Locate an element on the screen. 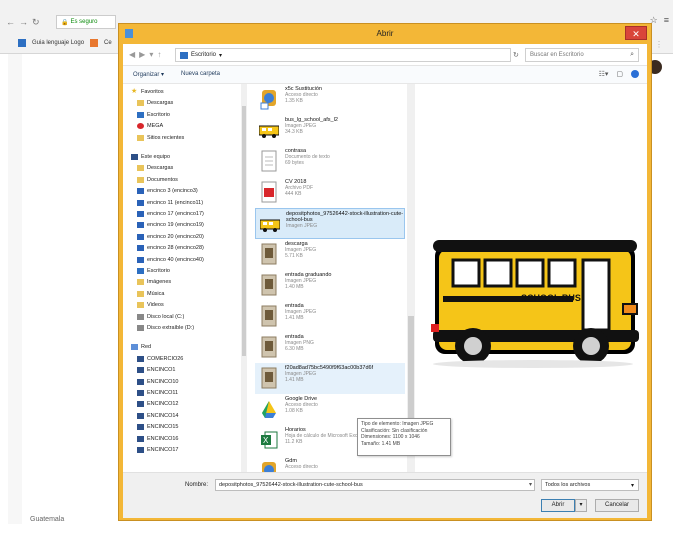 The width and height of the screenshot is (673, 537). sidebar-item: ENCINCO16 is located at coordinates (158, 438).